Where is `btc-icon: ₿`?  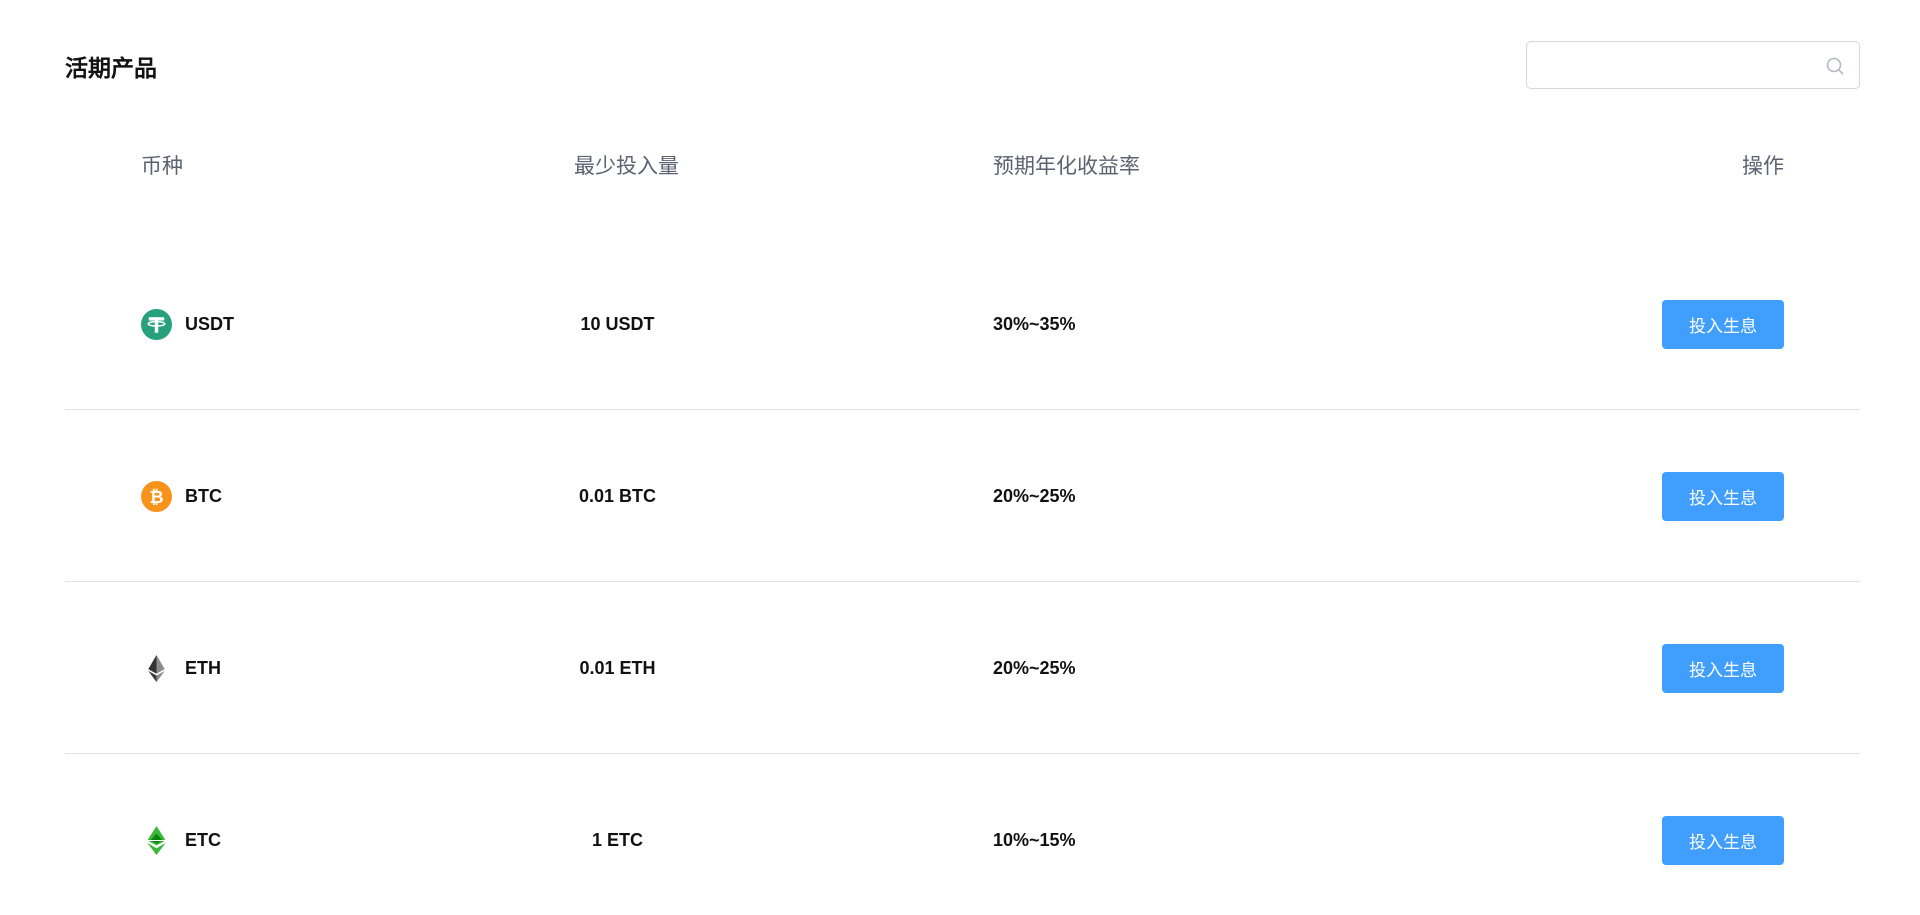 btc-icon: ₿ is located at coordinates (156, 496).